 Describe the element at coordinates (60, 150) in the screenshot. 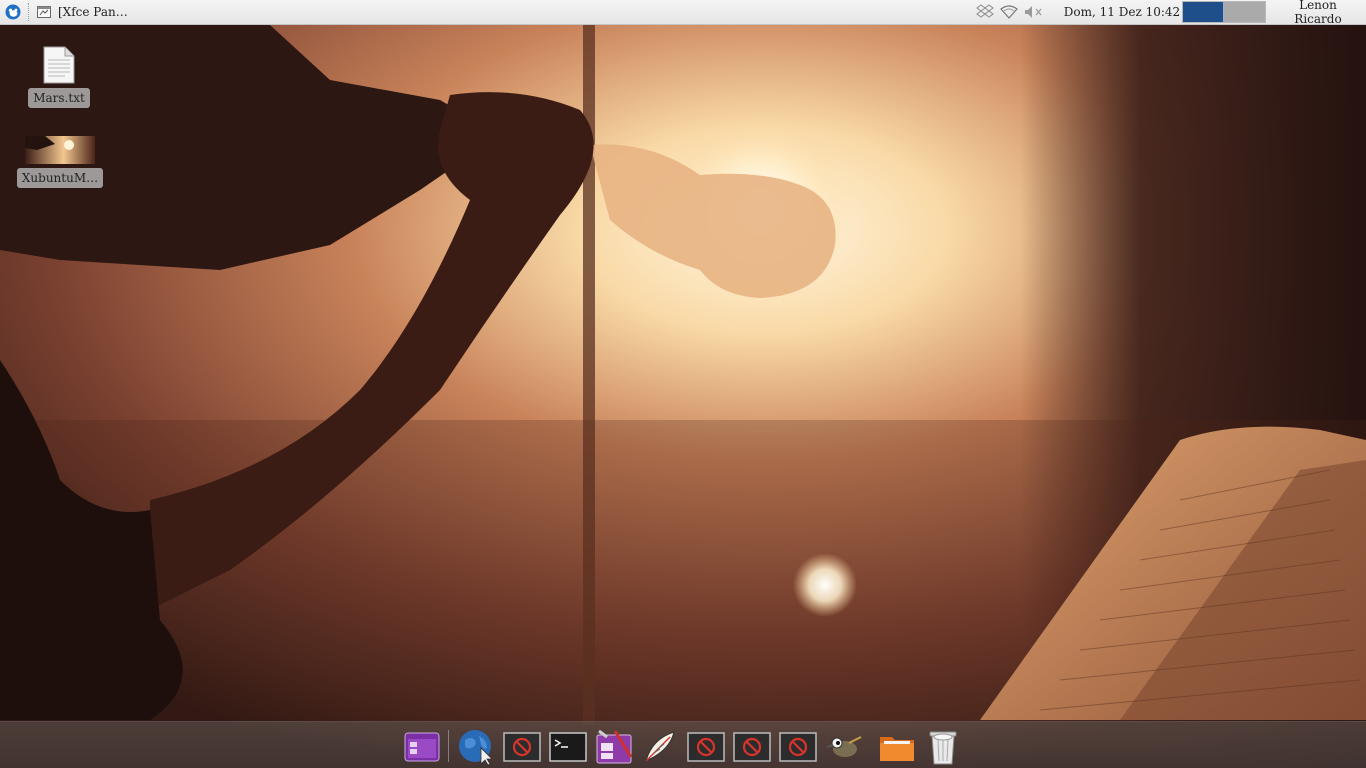

I see `image-thumbnail-icon` at that location.